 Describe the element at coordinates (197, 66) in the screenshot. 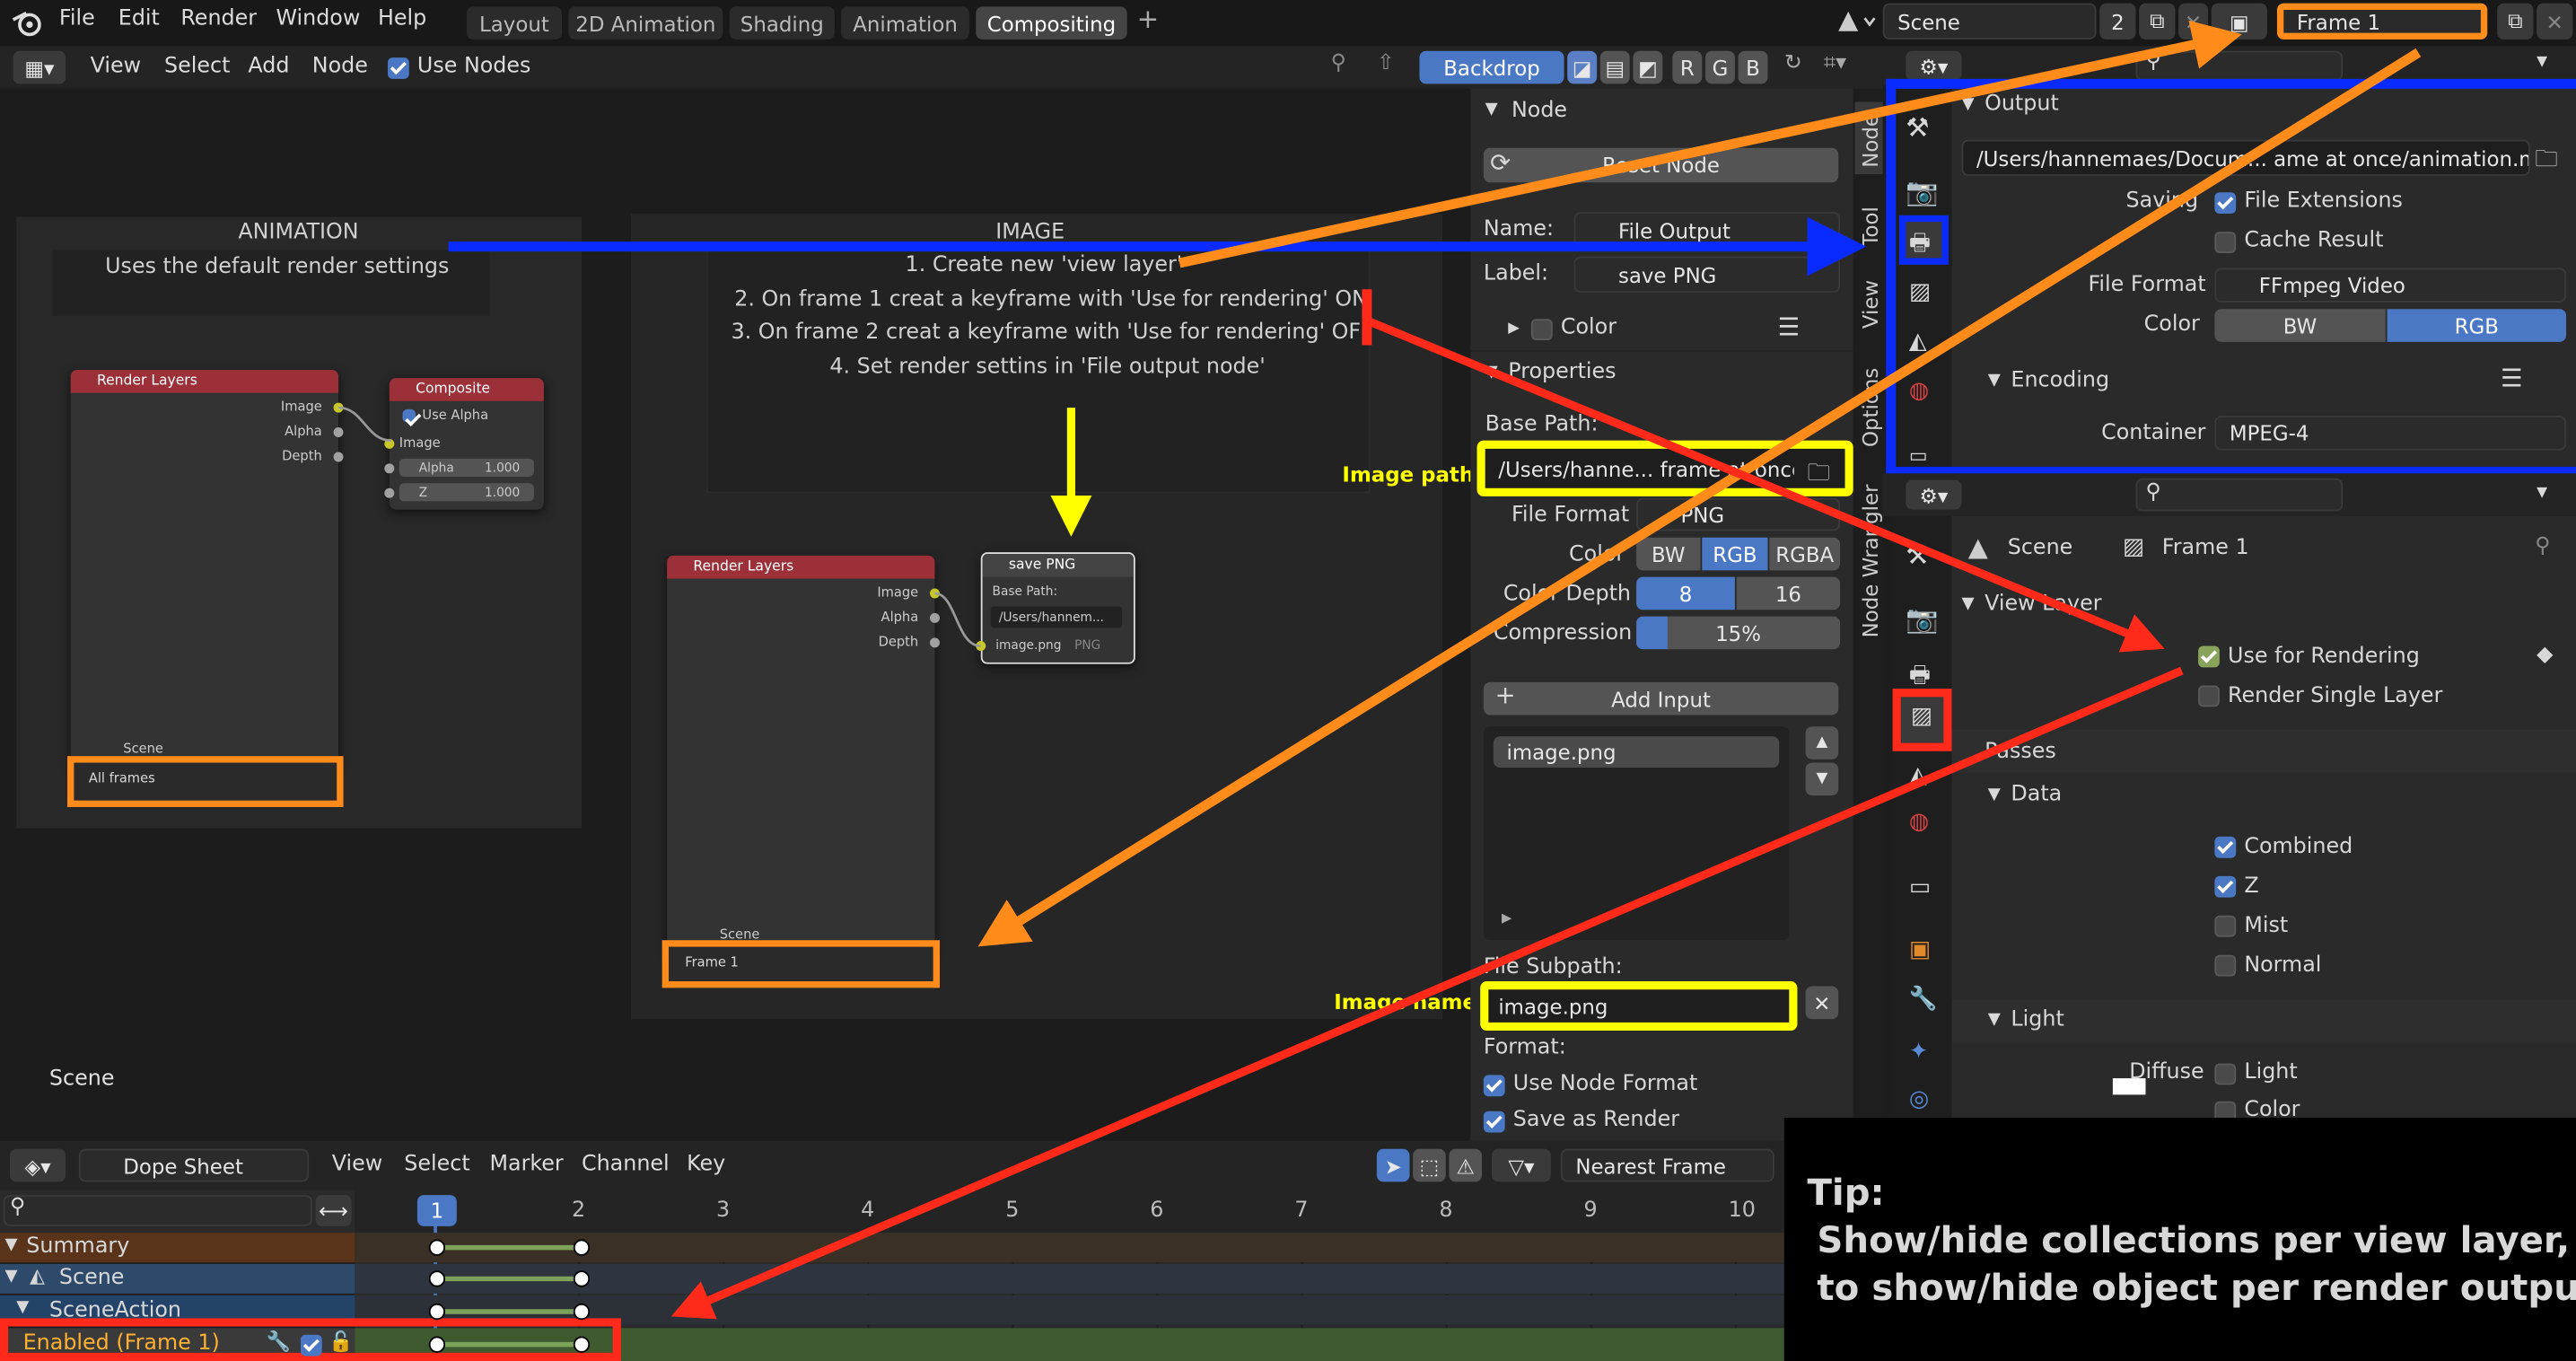

I see `node-menu-select: Select` at that location.